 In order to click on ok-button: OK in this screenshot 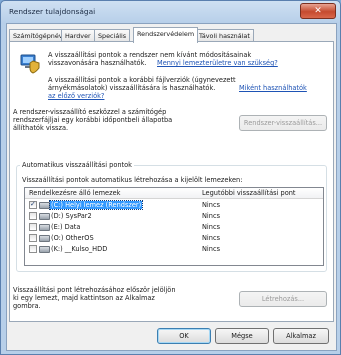, I will do `click(184, 336)`.